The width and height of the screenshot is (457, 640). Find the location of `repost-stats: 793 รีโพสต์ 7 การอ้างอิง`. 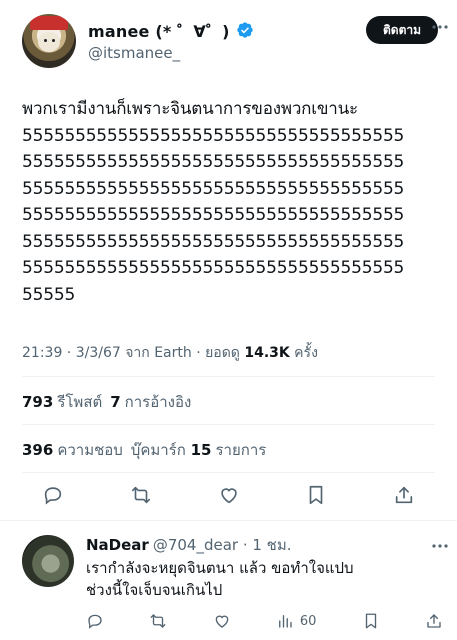

repost-stats: 793 รีโพสต์ 7 การอ้างอิง is located at coordinates (106, 402).